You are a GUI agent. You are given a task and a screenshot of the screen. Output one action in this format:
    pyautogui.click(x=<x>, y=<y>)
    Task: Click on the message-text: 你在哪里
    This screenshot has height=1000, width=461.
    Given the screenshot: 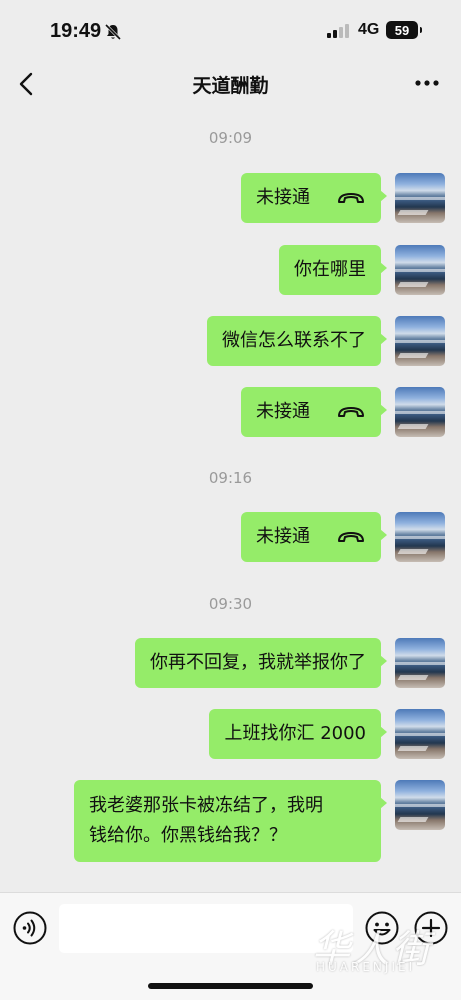 What is the action you would take?
    pyautogui.click(x=330, y=269)
    